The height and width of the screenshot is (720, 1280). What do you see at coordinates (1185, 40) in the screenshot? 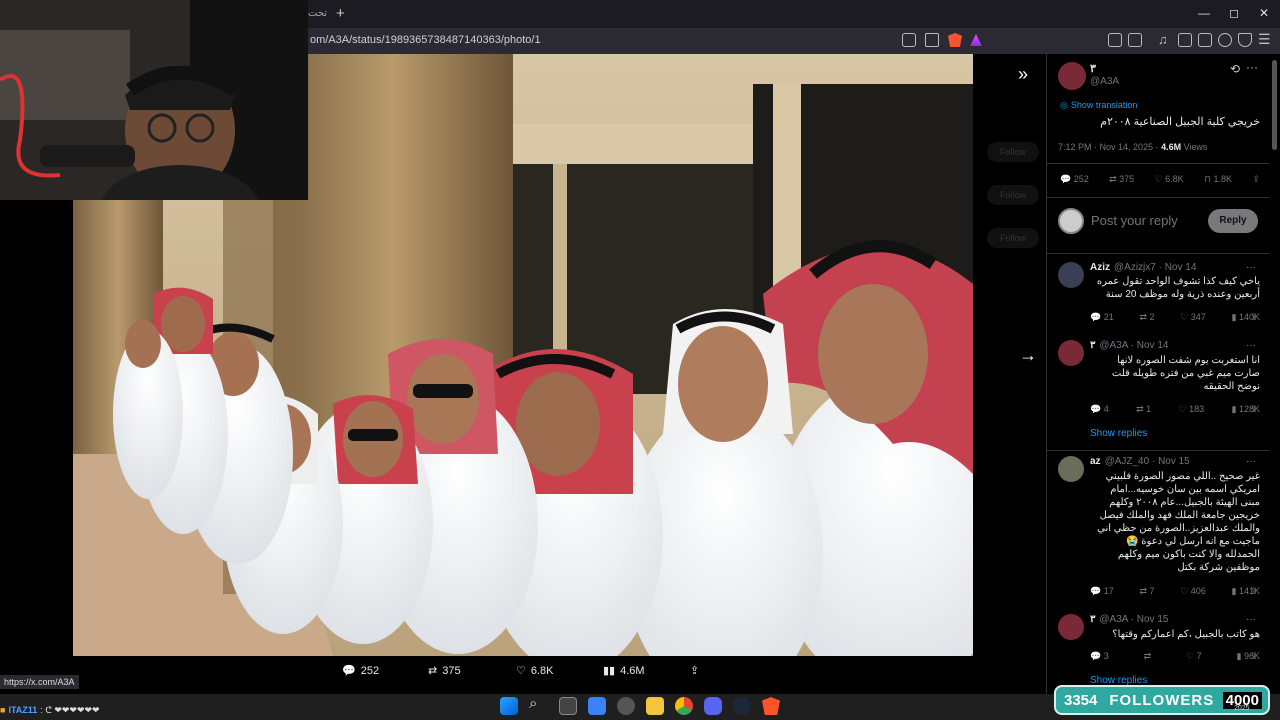
I see `sidebar-icon` at bounding box center [1185, 40].